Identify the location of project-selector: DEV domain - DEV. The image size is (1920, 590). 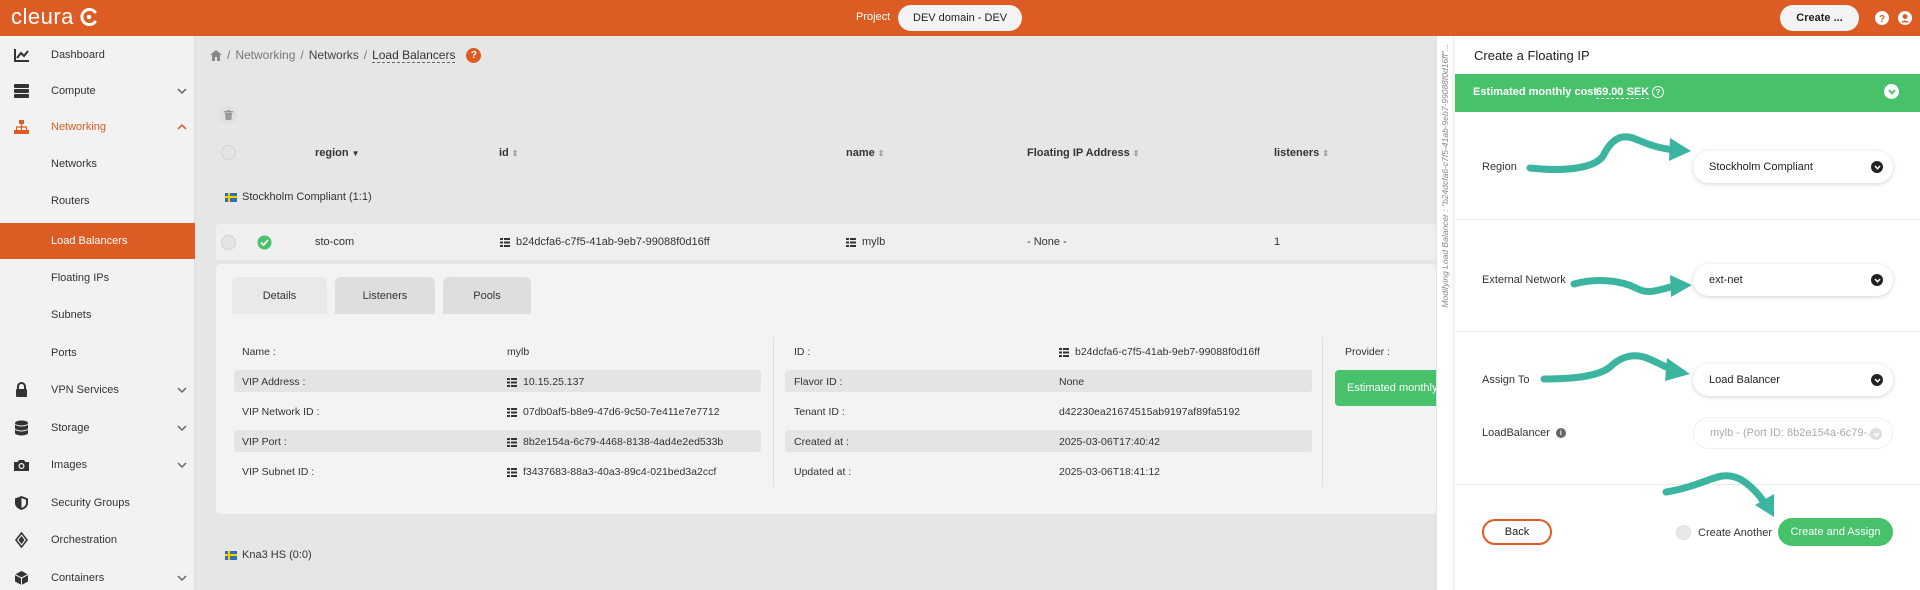
(960, 18).